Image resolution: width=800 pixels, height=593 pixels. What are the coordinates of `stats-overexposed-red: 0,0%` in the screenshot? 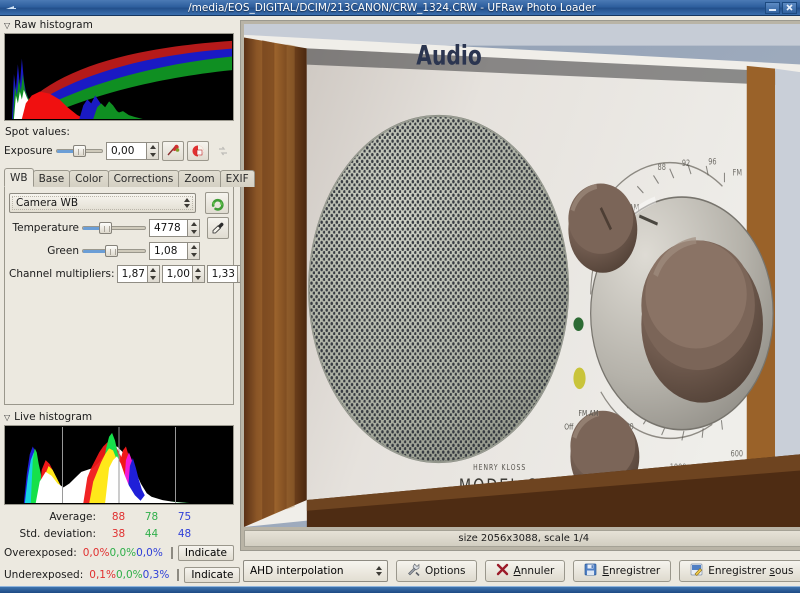 It's located at (96, 553).